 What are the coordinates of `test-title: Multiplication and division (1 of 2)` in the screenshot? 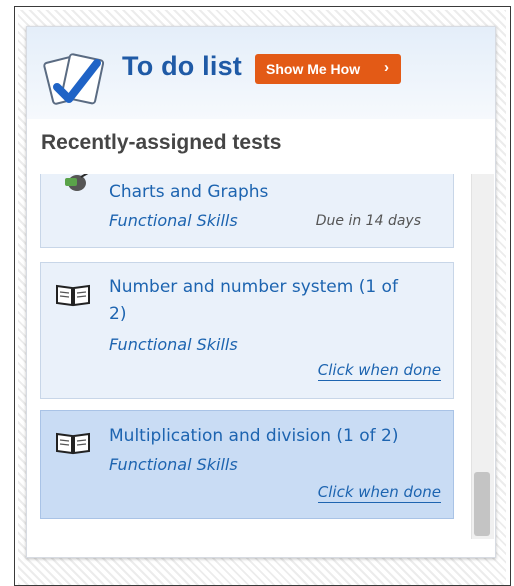 It's located at (254, 436).